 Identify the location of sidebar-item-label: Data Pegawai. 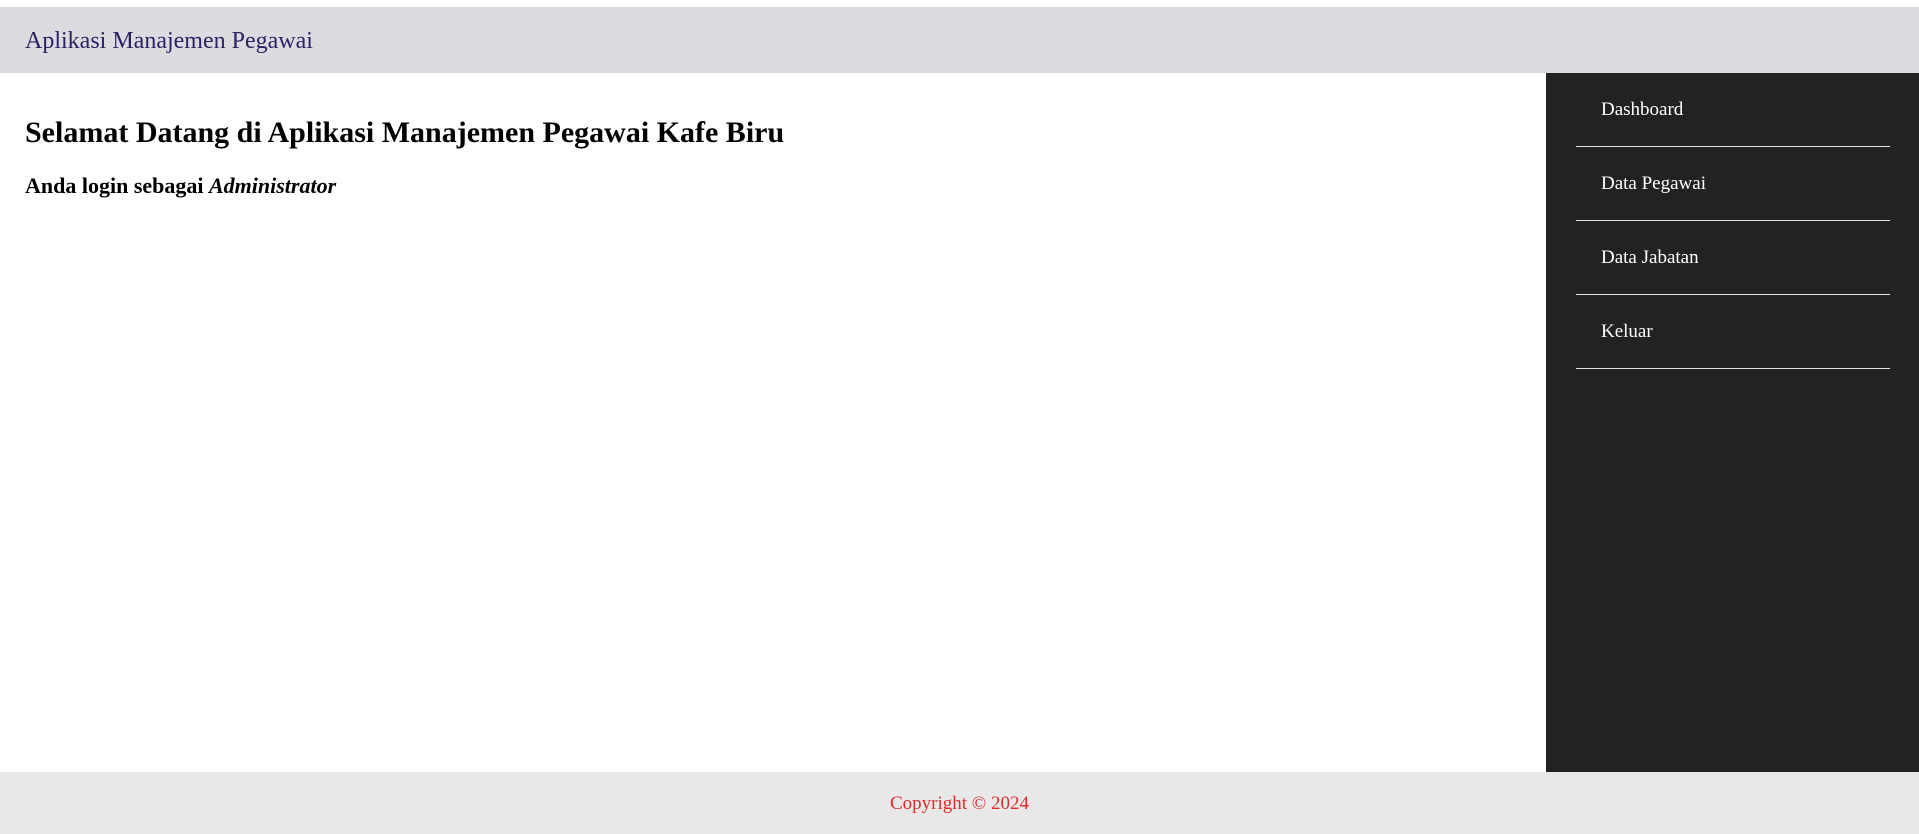
(1653, 183).